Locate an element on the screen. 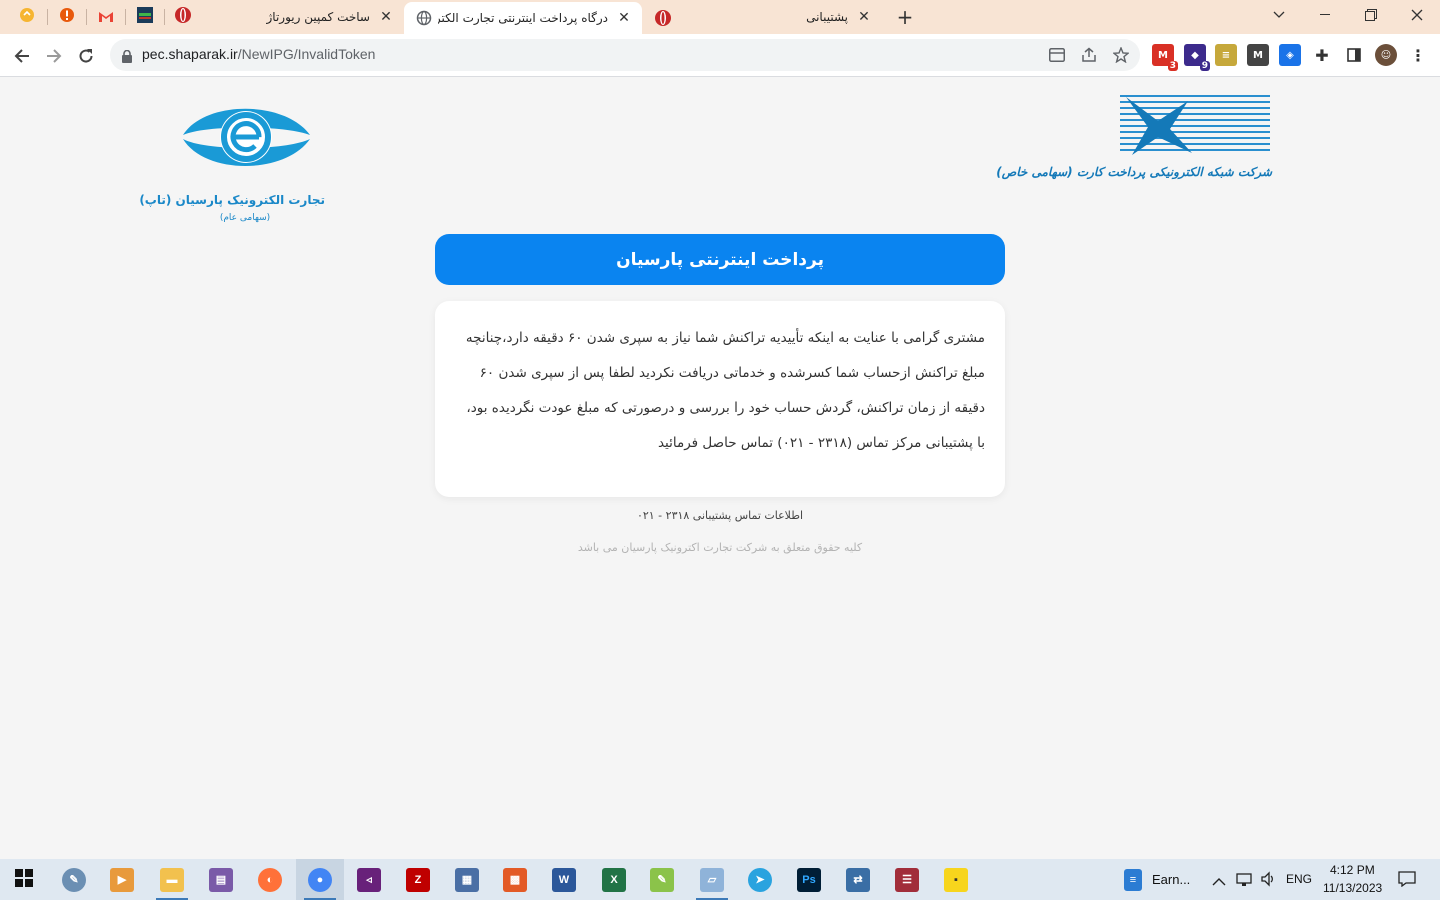  restore-icon is located at coordinates (1371, 15).